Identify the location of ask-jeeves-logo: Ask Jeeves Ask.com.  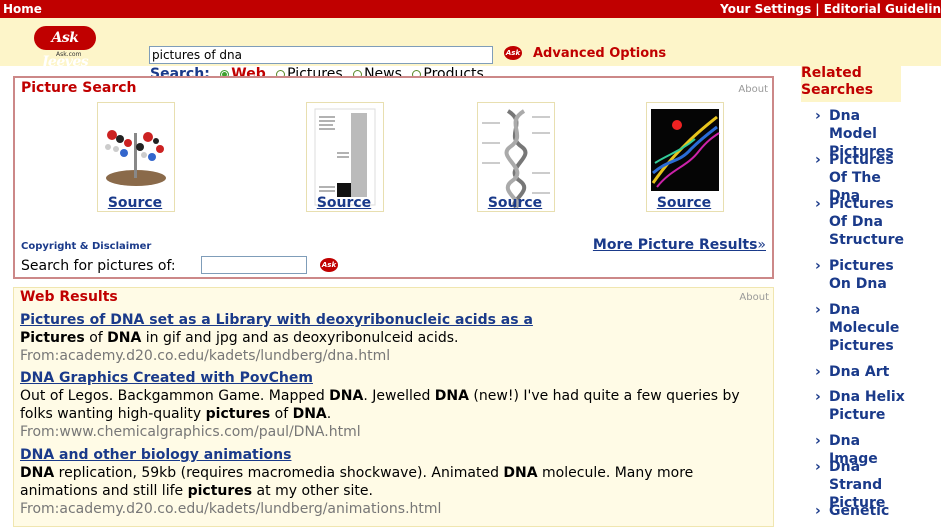
(66, 48).